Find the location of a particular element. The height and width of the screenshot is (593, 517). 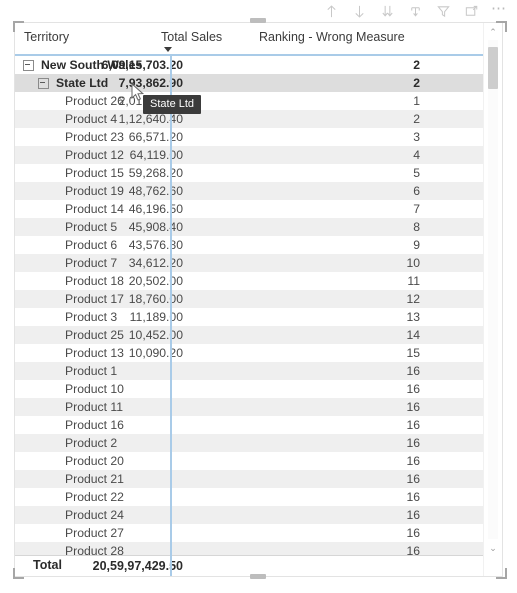

table-row: Product 19 48,762.60 6 is located at coordinates (249, 191).